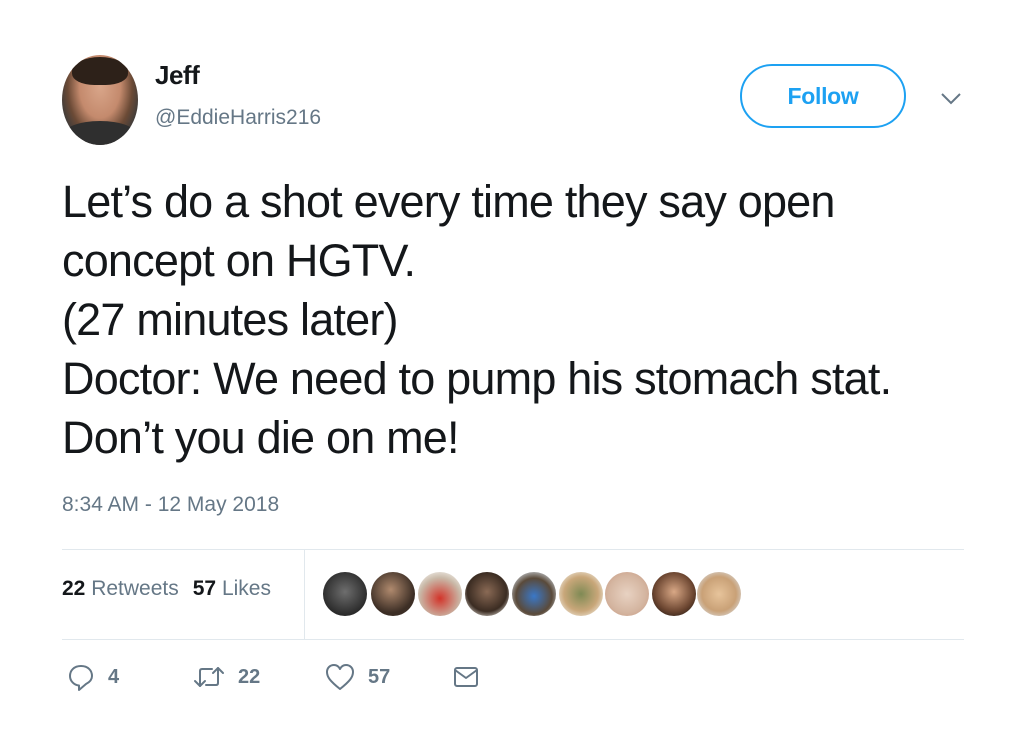 Image resolution: width=1024 pixels, height=750 pixels. What do you see at coordinates (249, 676) in the screenshot?
I see `retweet-count: 22` at bounding box center [249, 676].